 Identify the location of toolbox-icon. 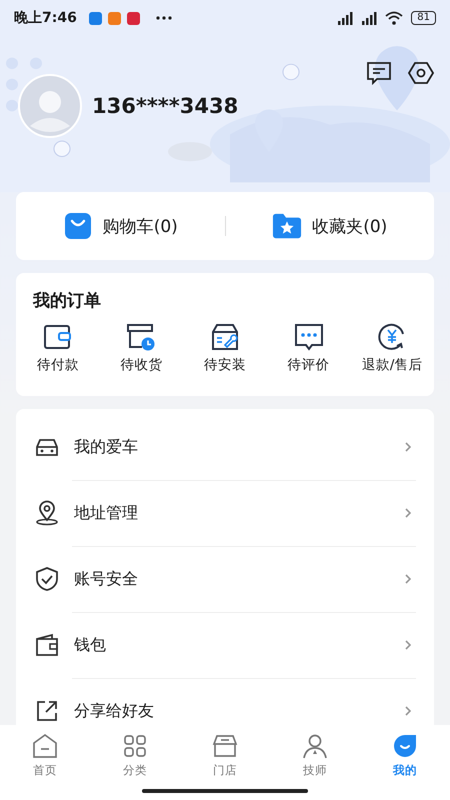
(225, 337).